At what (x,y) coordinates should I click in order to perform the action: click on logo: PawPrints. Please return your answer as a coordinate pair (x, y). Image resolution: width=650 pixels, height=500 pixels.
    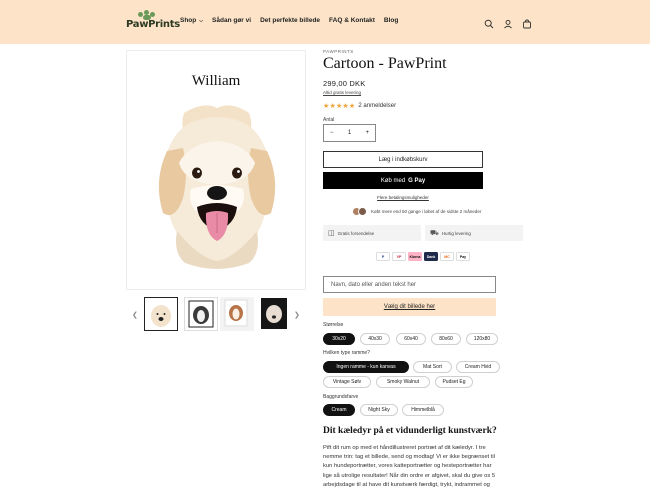
    Looking at the image, I should click on (153, 20).